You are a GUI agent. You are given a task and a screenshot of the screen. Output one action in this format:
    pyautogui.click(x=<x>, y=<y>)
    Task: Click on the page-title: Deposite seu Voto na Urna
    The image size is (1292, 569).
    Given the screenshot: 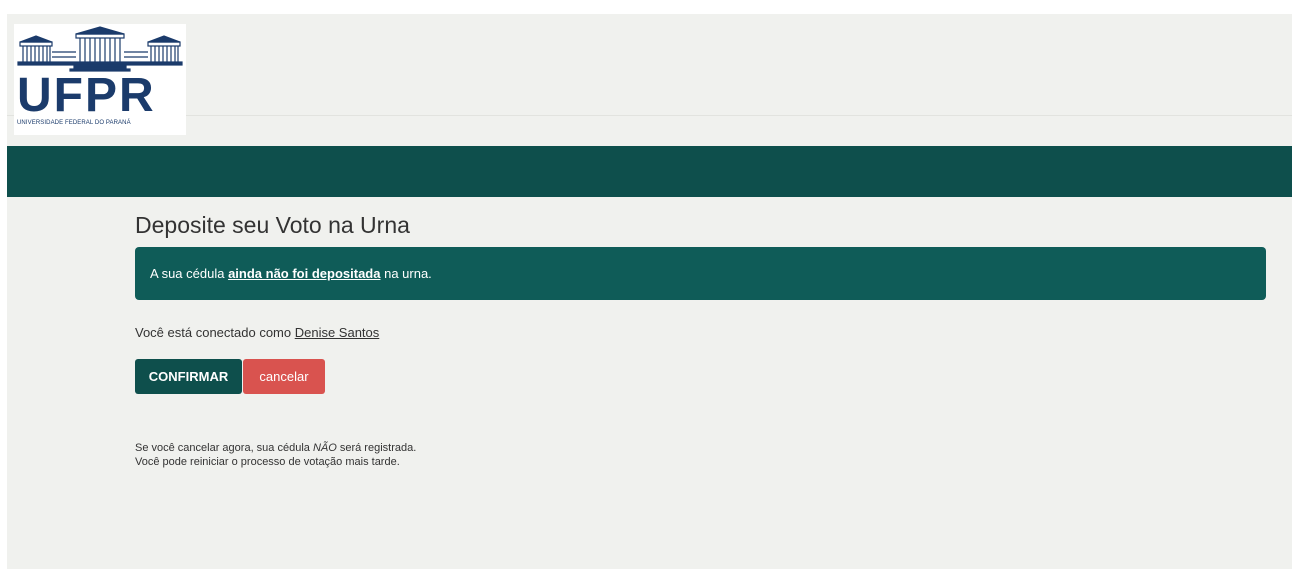 What is the action you would take?
    pyautogui.click(x=272, y=225)
    